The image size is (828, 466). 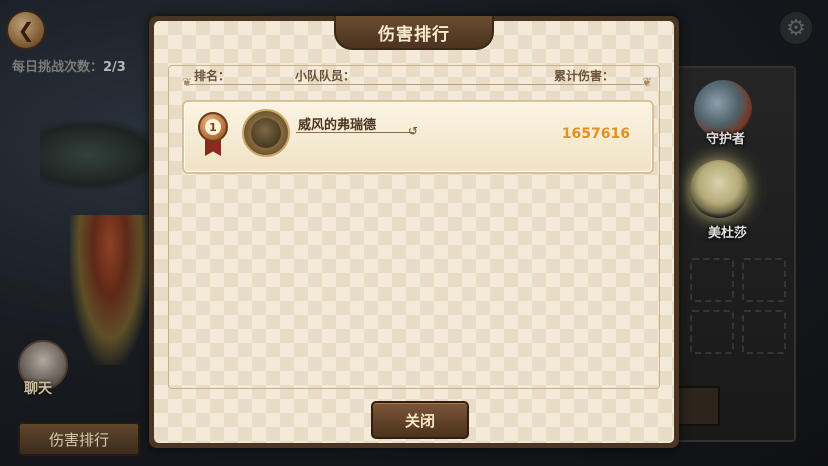 What do you see at coordinates (584, 76) in the screenshot?
I see `damage-column-header: 累计伤害：` at bounding box center [584, 76].